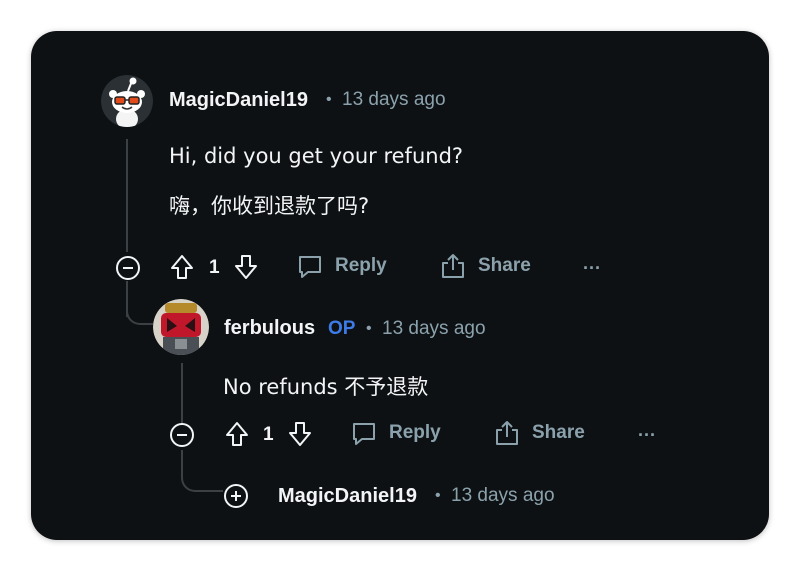  I want to click on robot-avatar-icon, so click(181, 327).